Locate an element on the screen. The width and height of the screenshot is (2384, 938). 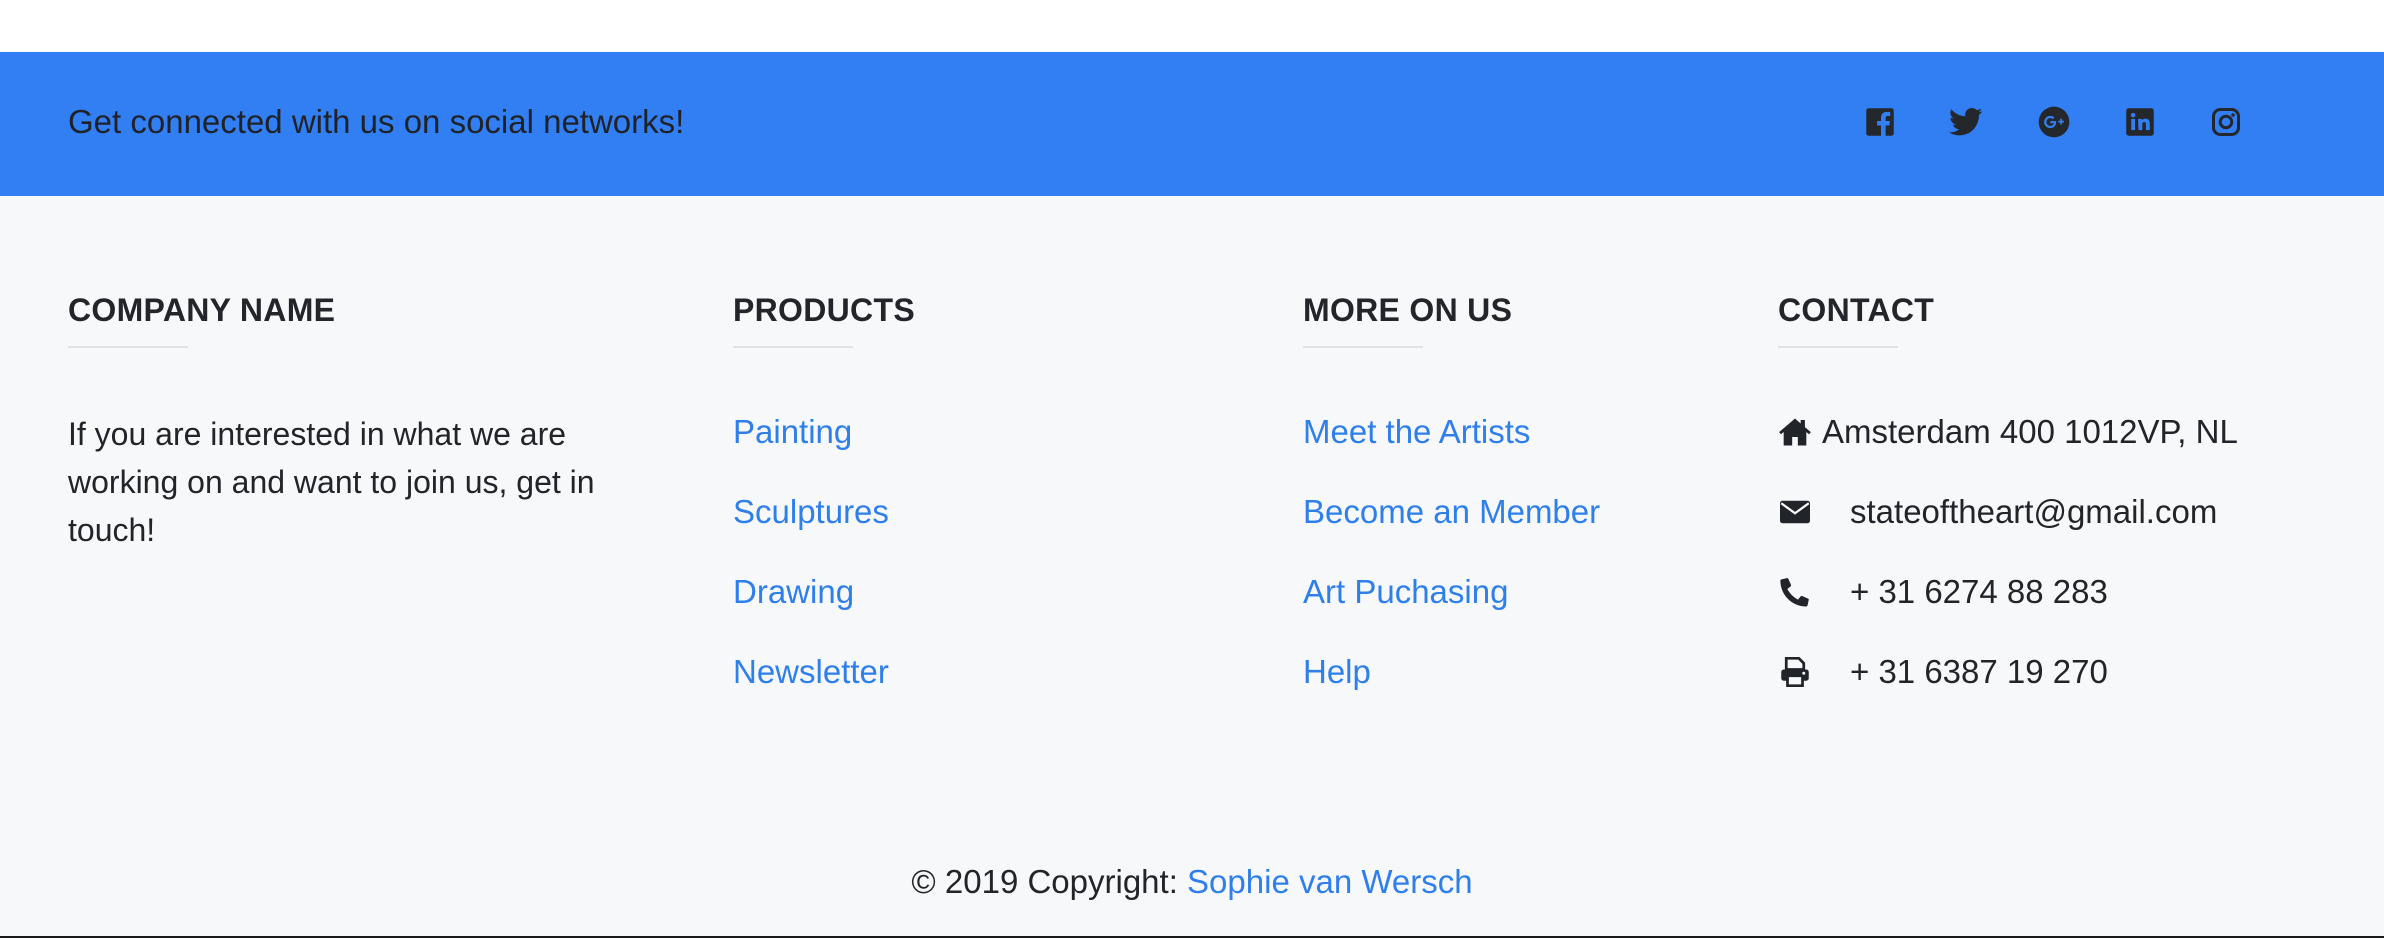
more-on-us-divider is located at coordinates (1363, 347).